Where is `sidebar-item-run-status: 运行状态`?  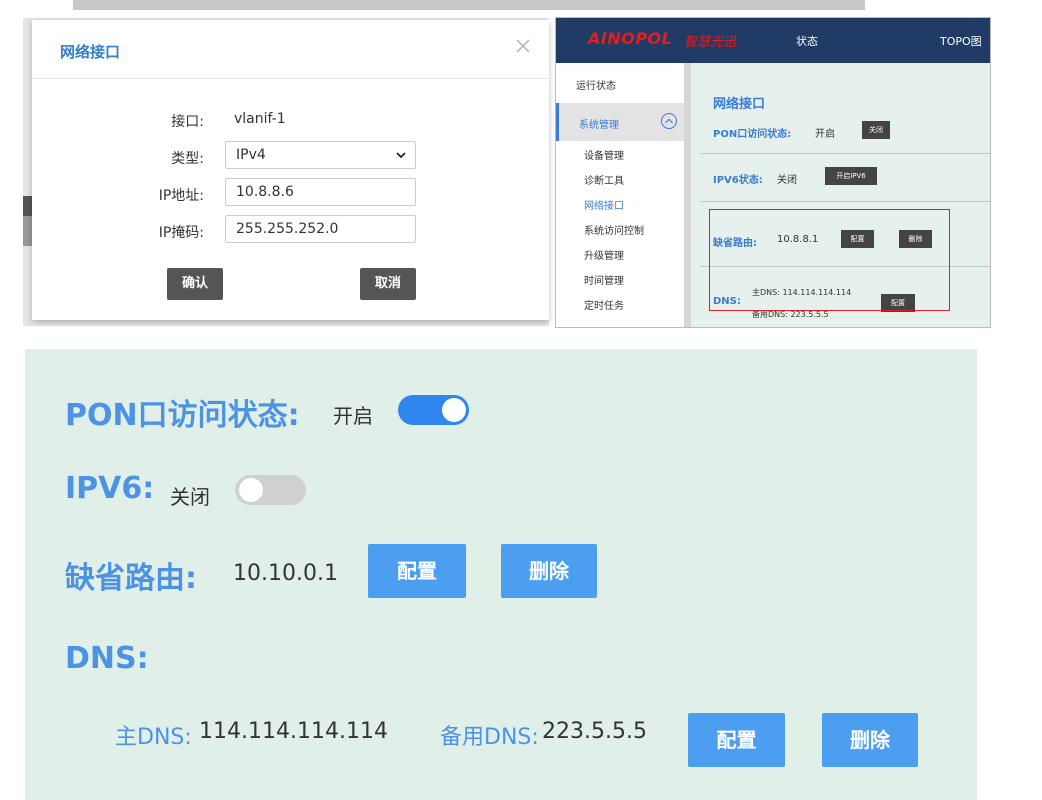
sidebar-item-run-status: 运行状态 is located at coordinates (596, 84).